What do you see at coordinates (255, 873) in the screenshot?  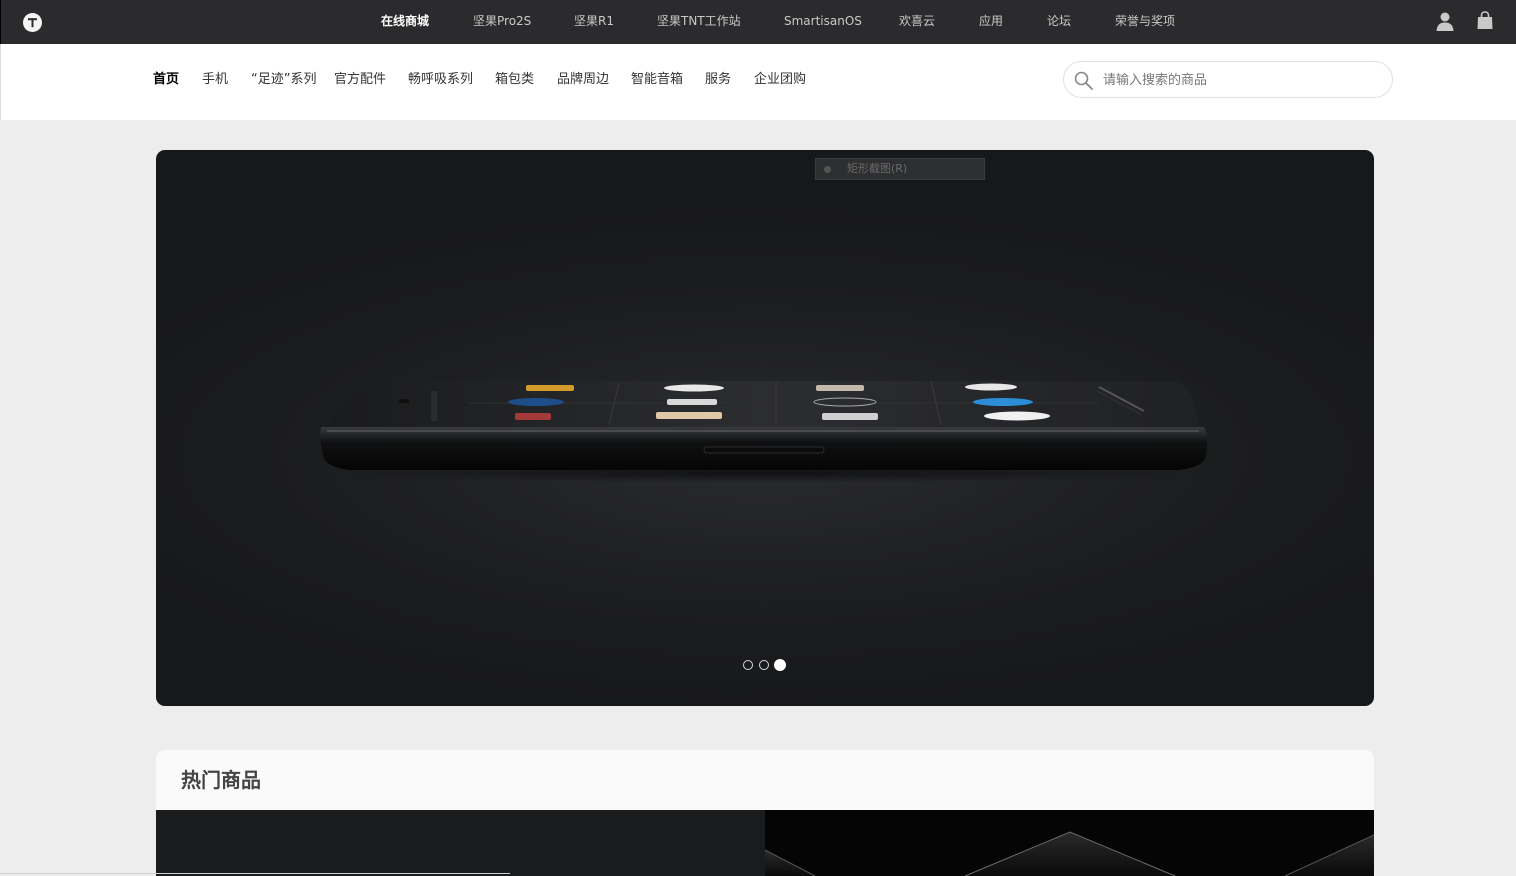 I see `horizontal-scrollbar` at bounding box center [255, 873].